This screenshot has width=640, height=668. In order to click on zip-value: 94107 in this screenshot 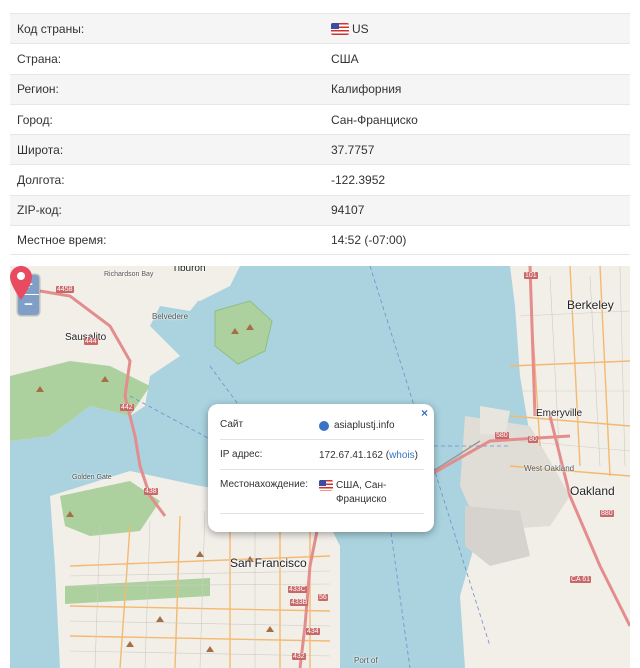, I will do `click(348, 210)`.